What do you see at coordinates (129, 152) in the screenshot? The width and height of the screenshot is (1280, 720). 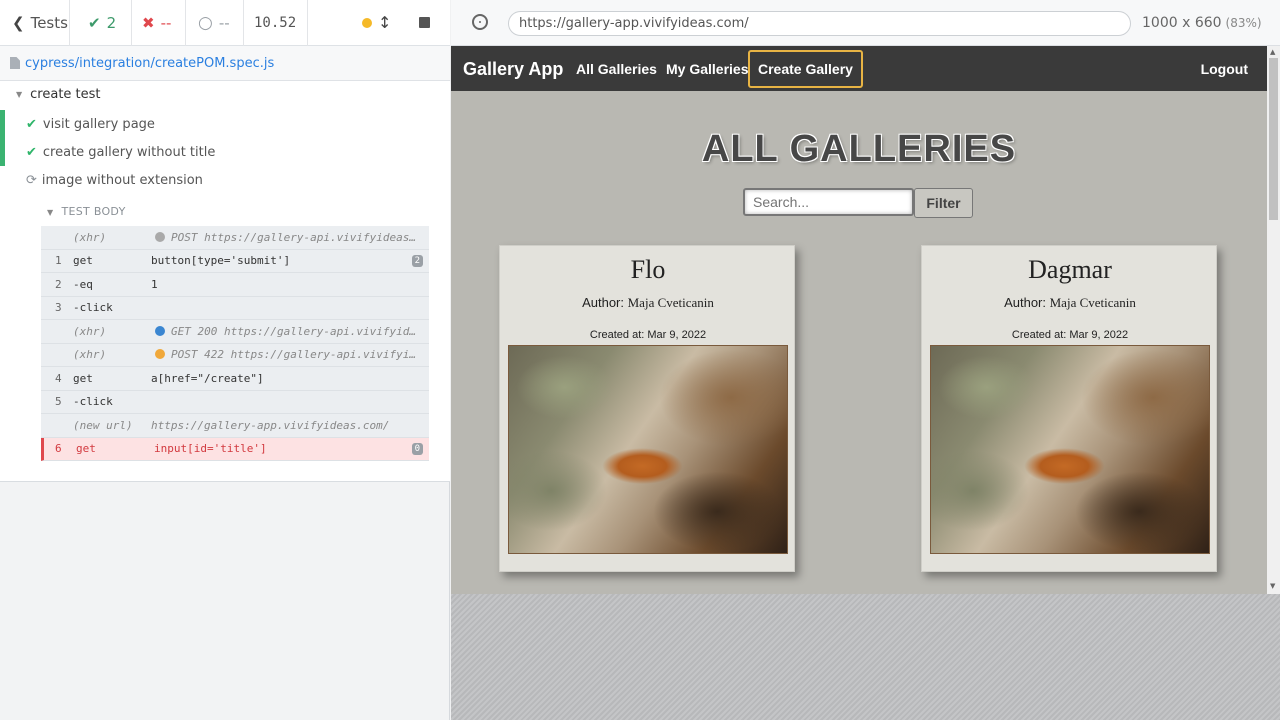 I see `test-label: create gallery without title` at bounding box center [129, 152].